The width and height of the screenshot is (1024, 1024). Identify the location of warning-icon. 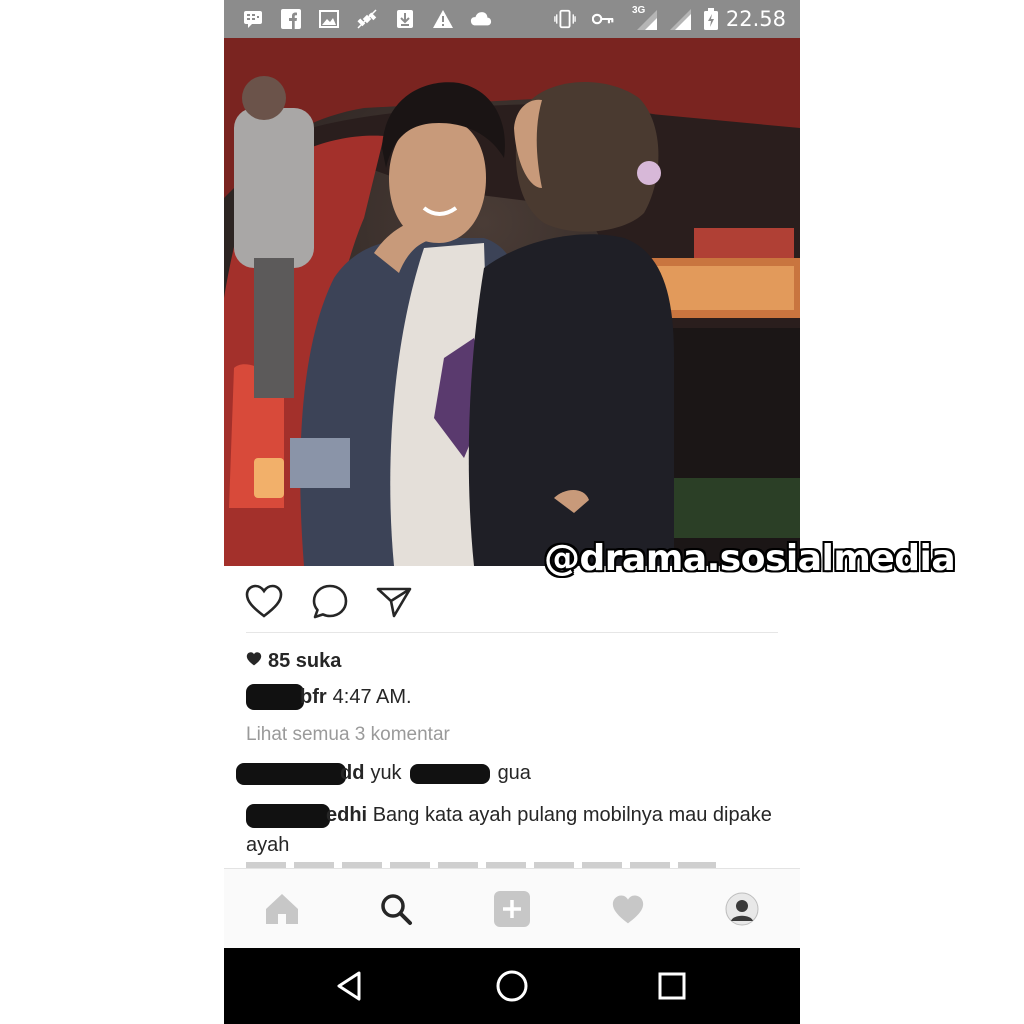
(443, 19).